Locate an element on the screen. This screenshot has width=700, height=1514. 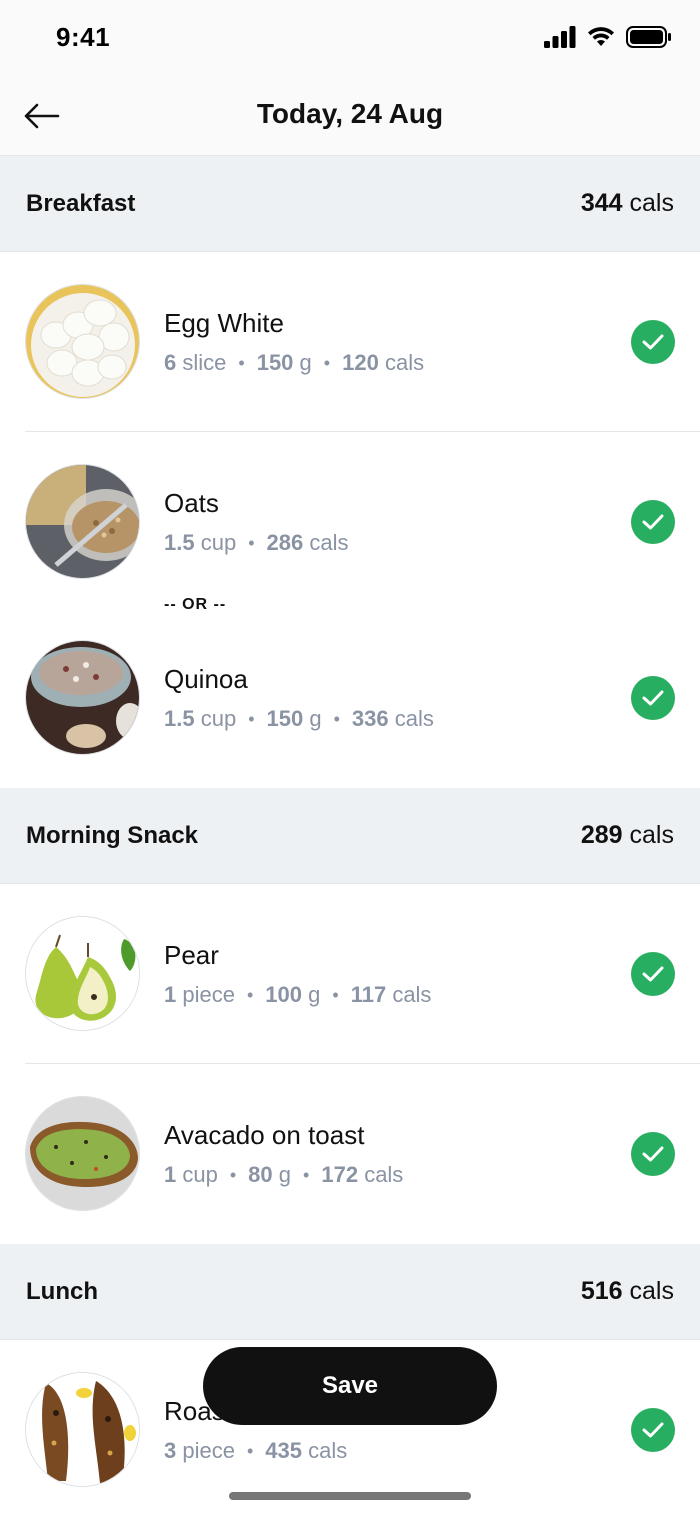
food-meta: 1 piece • 100 g • 117 cals is located at coordinates (298, 994).